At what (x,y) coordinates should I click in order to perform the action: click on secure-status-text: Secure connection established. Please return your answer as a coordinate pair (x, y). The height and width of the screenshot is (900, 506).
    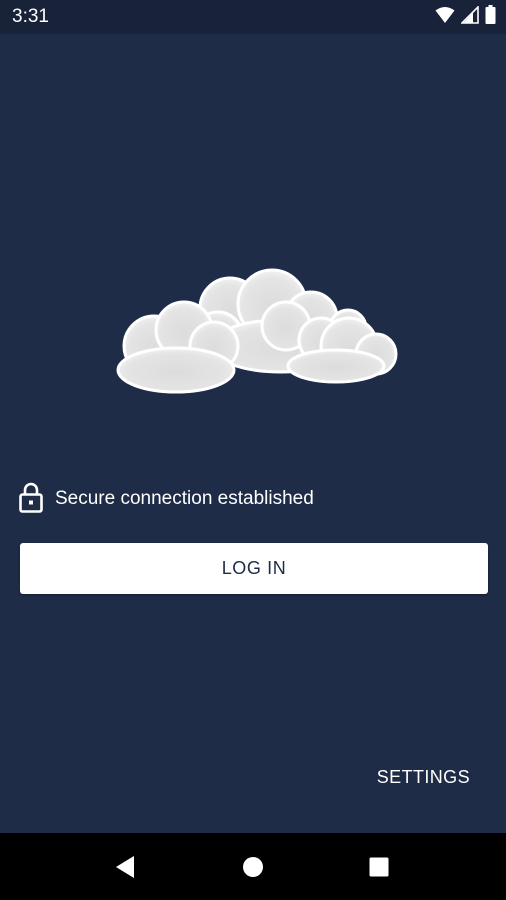
    Looking at the image, I should click on (184, 498).